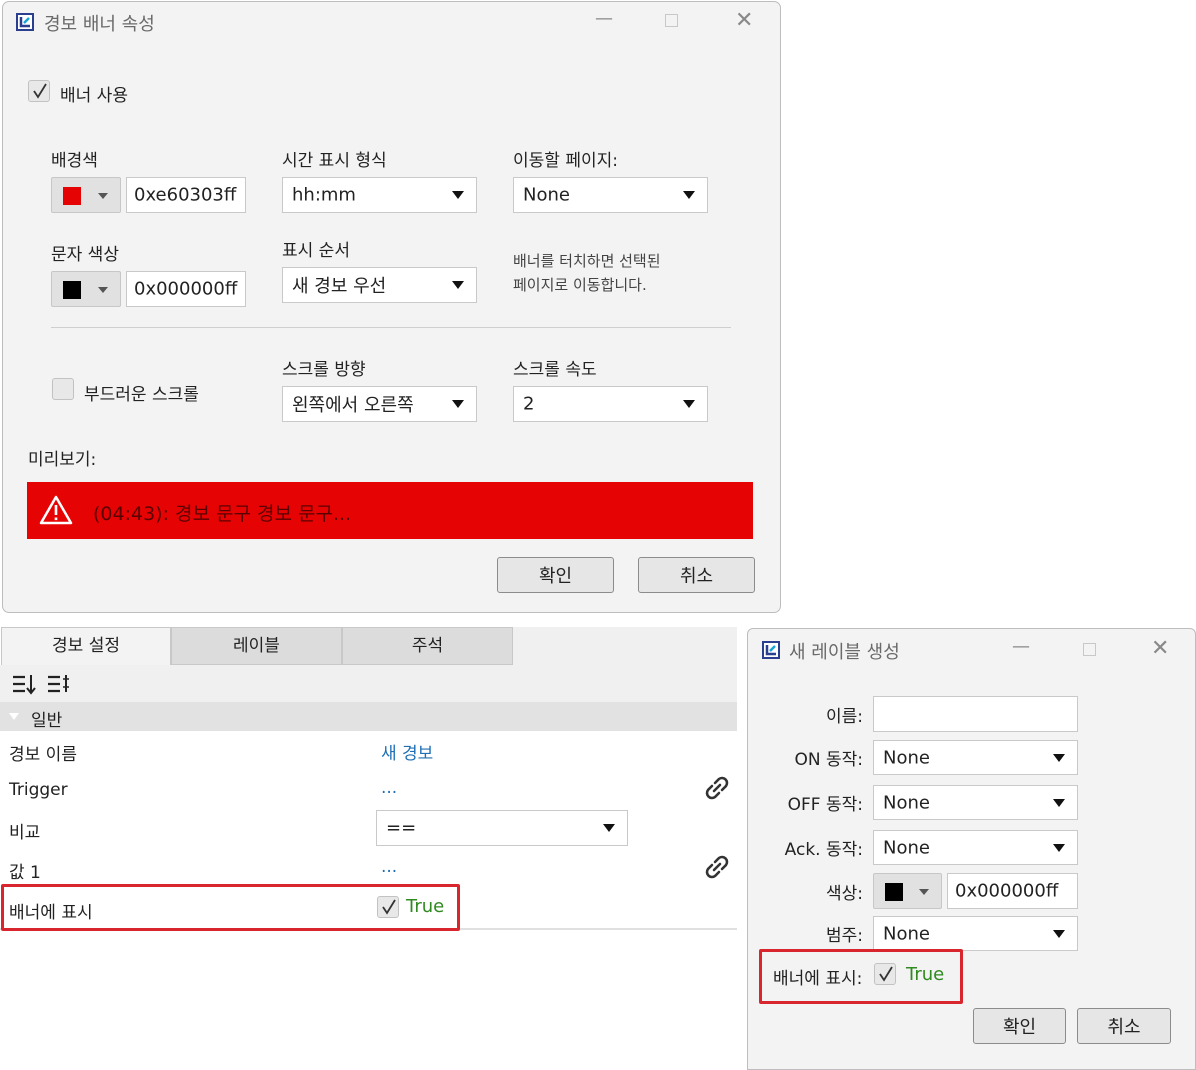 This screenshot has width=1196, height=1070. Describe the element at coordinates (502, 828) in the screenshot. I see `compare-select: ==` at that location.